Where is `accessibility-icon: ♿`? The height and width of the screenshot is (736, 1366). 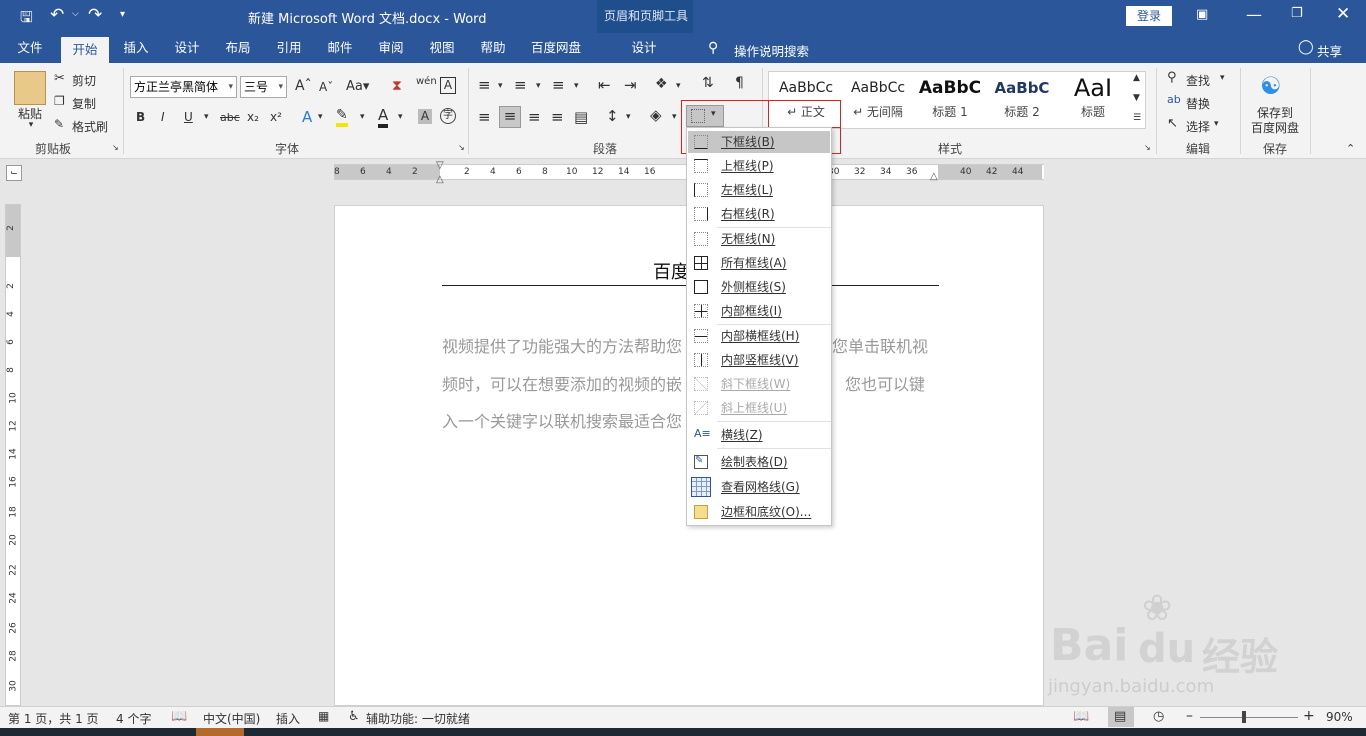
accessibility-icon: ♿ is located at coordinates (354, 716).